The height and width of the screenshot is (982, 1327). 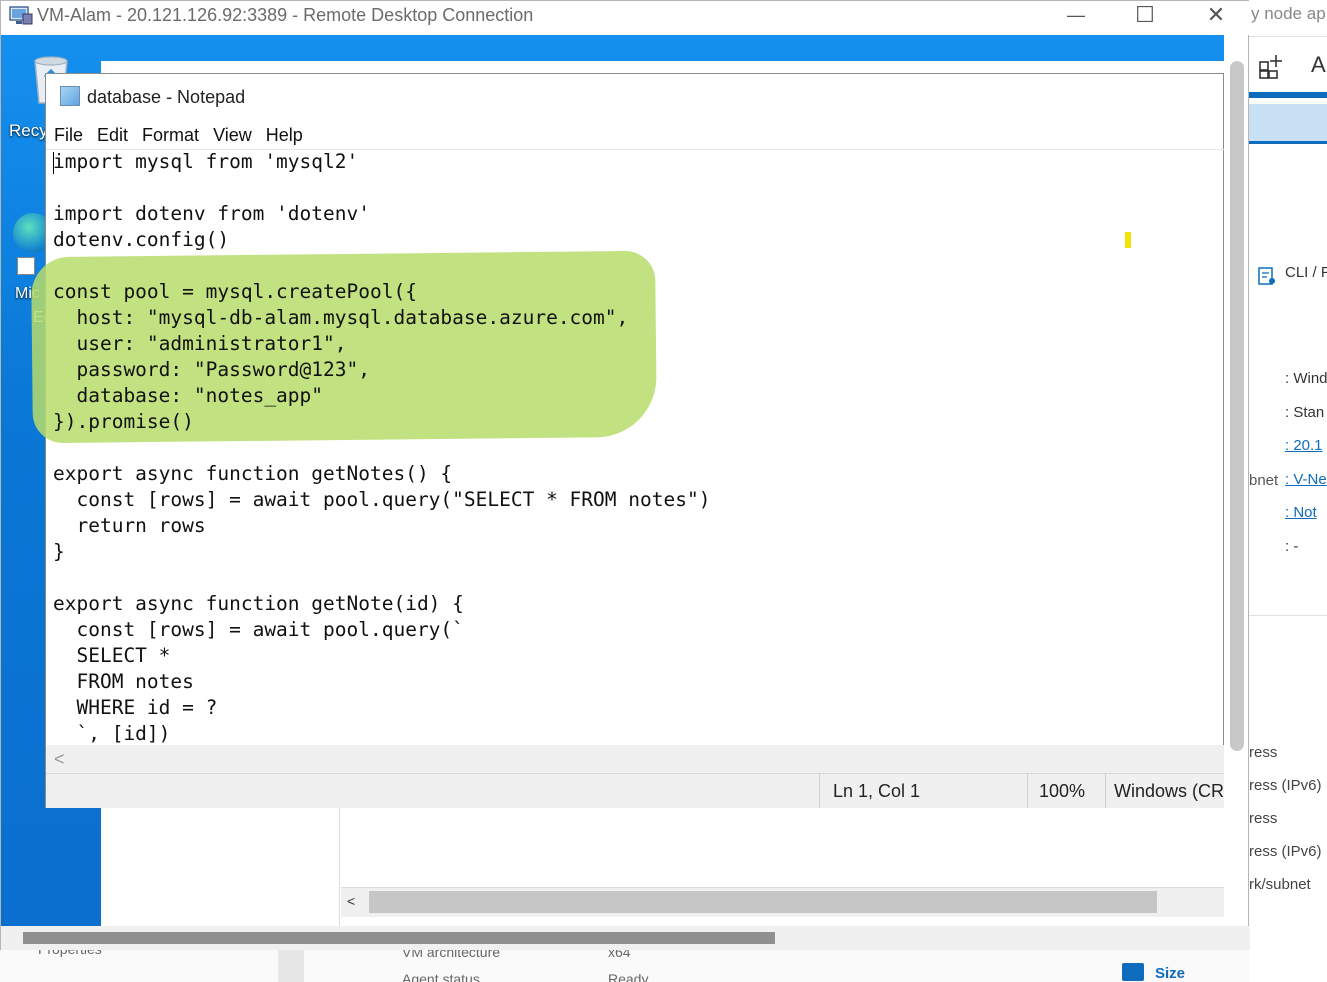 What do you see at coordinates (1266, 276) in the screenshot?
I see `cli-icon` at bounding box center [1266, 276].